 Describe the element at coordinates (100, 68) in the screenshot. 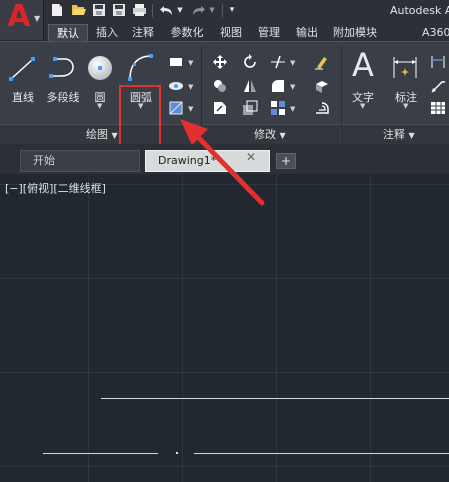

I see `circle-tool-icon` at that location.